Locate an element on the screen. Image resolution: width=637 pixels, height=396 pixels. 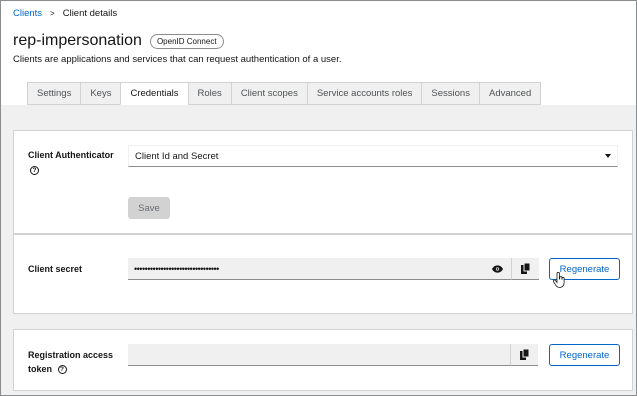
tab-roles: Roles is located at coordinates (209, 93).